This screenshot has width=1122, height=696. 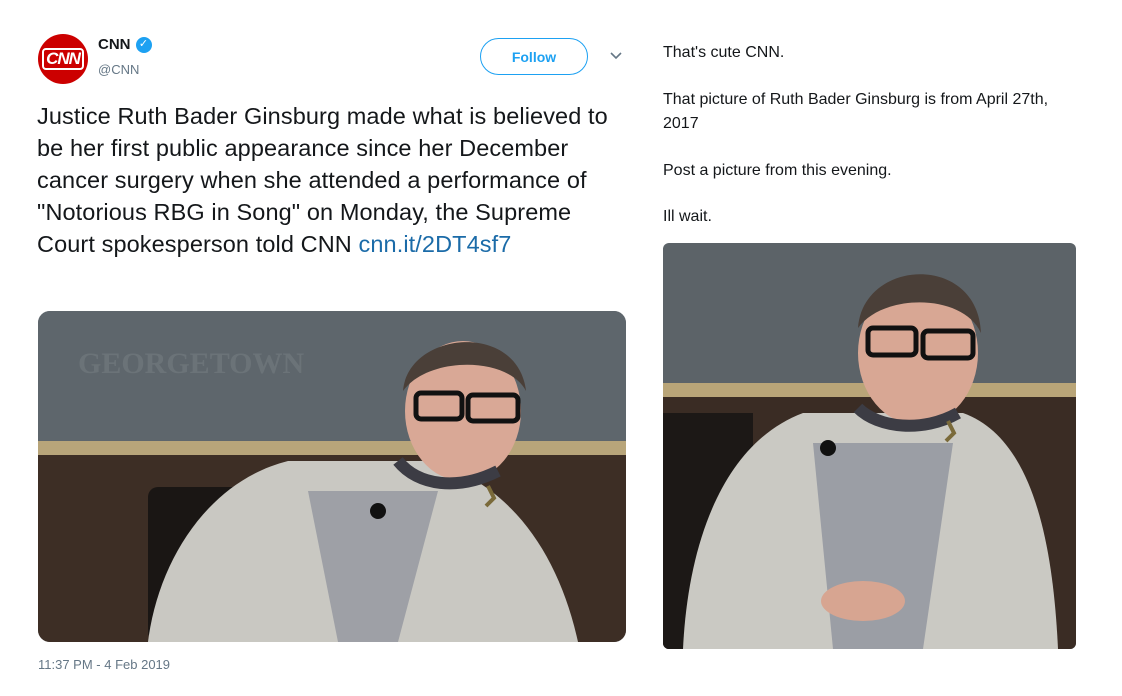 I want to click on backdrop-lettering: GEORGETOWN, so click(x=191, y=363).